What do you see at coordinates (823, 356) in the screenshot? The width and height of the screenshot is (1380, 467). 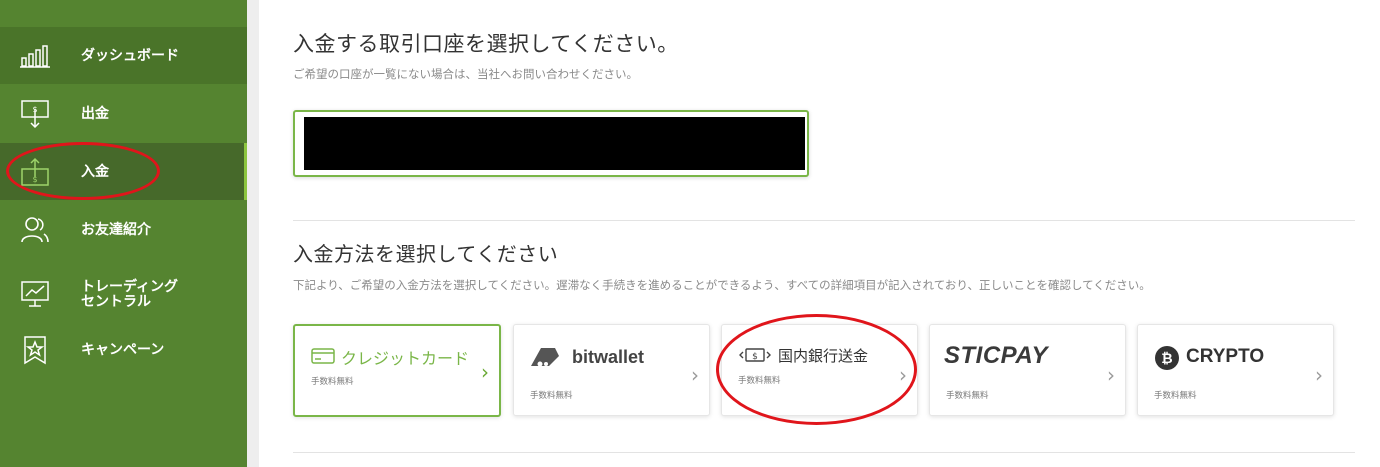 I see `method-name: 国内銀行送金` at bounding box center [823, 356].